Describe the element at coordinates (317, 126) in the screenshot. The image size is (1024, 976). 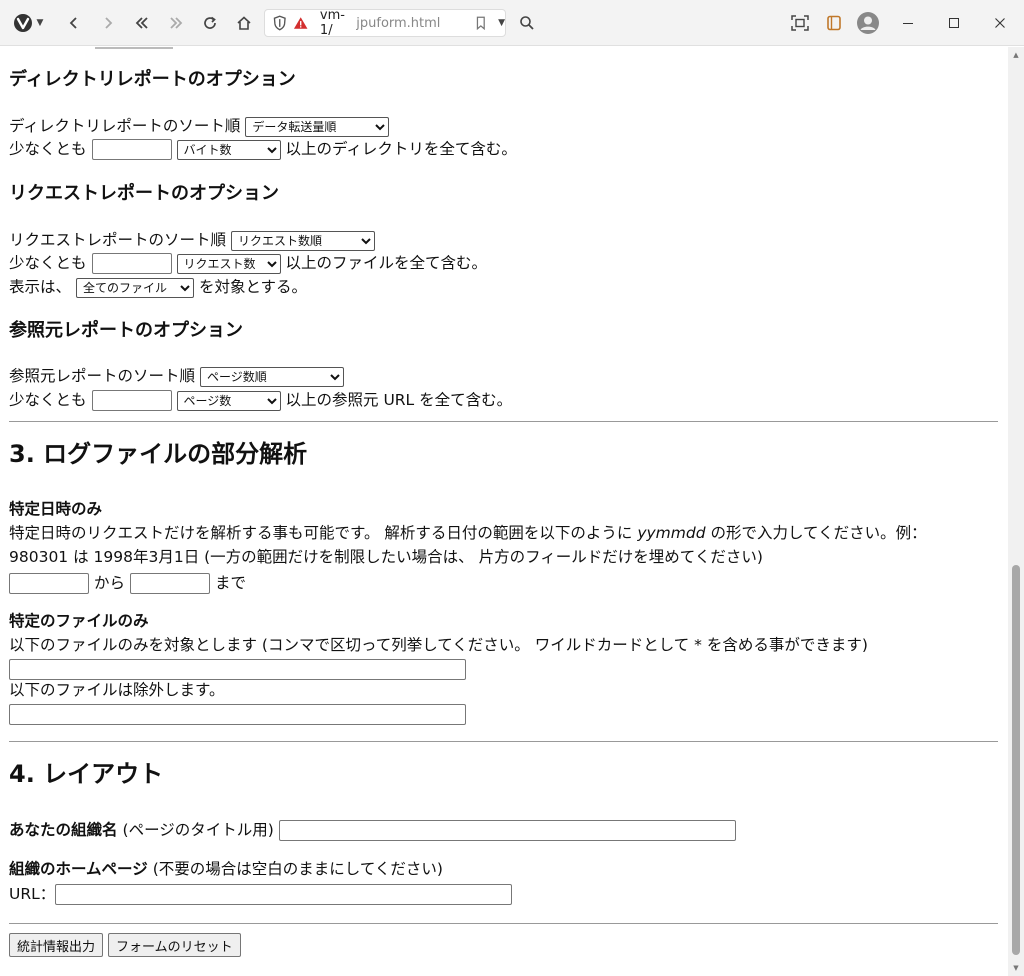
I see `dir-sort-select: データ転送量順` at that location.